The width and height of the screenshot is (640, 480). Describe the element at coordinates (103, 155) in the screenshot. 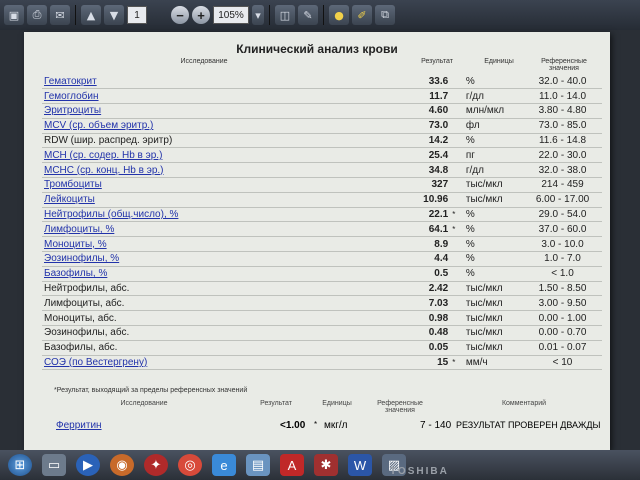

I see `test-name-link: MCH (ср. содер. Hb в эр.)` at that location.